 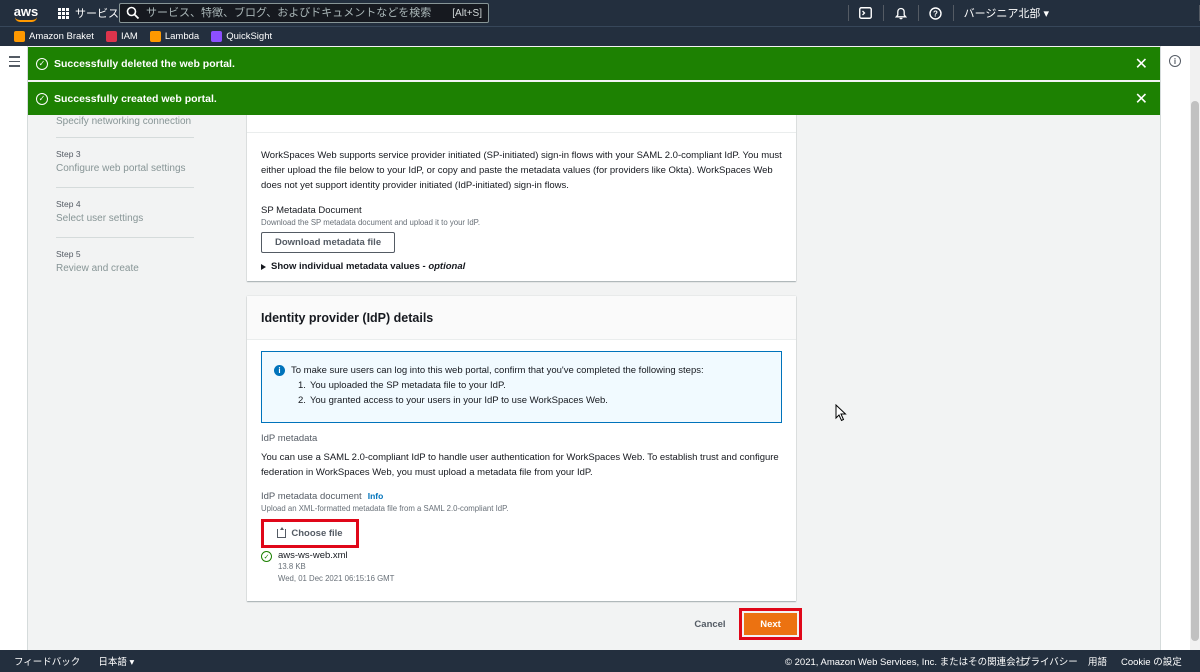 I want to click on grid-icon, so click(x=63, y=13).